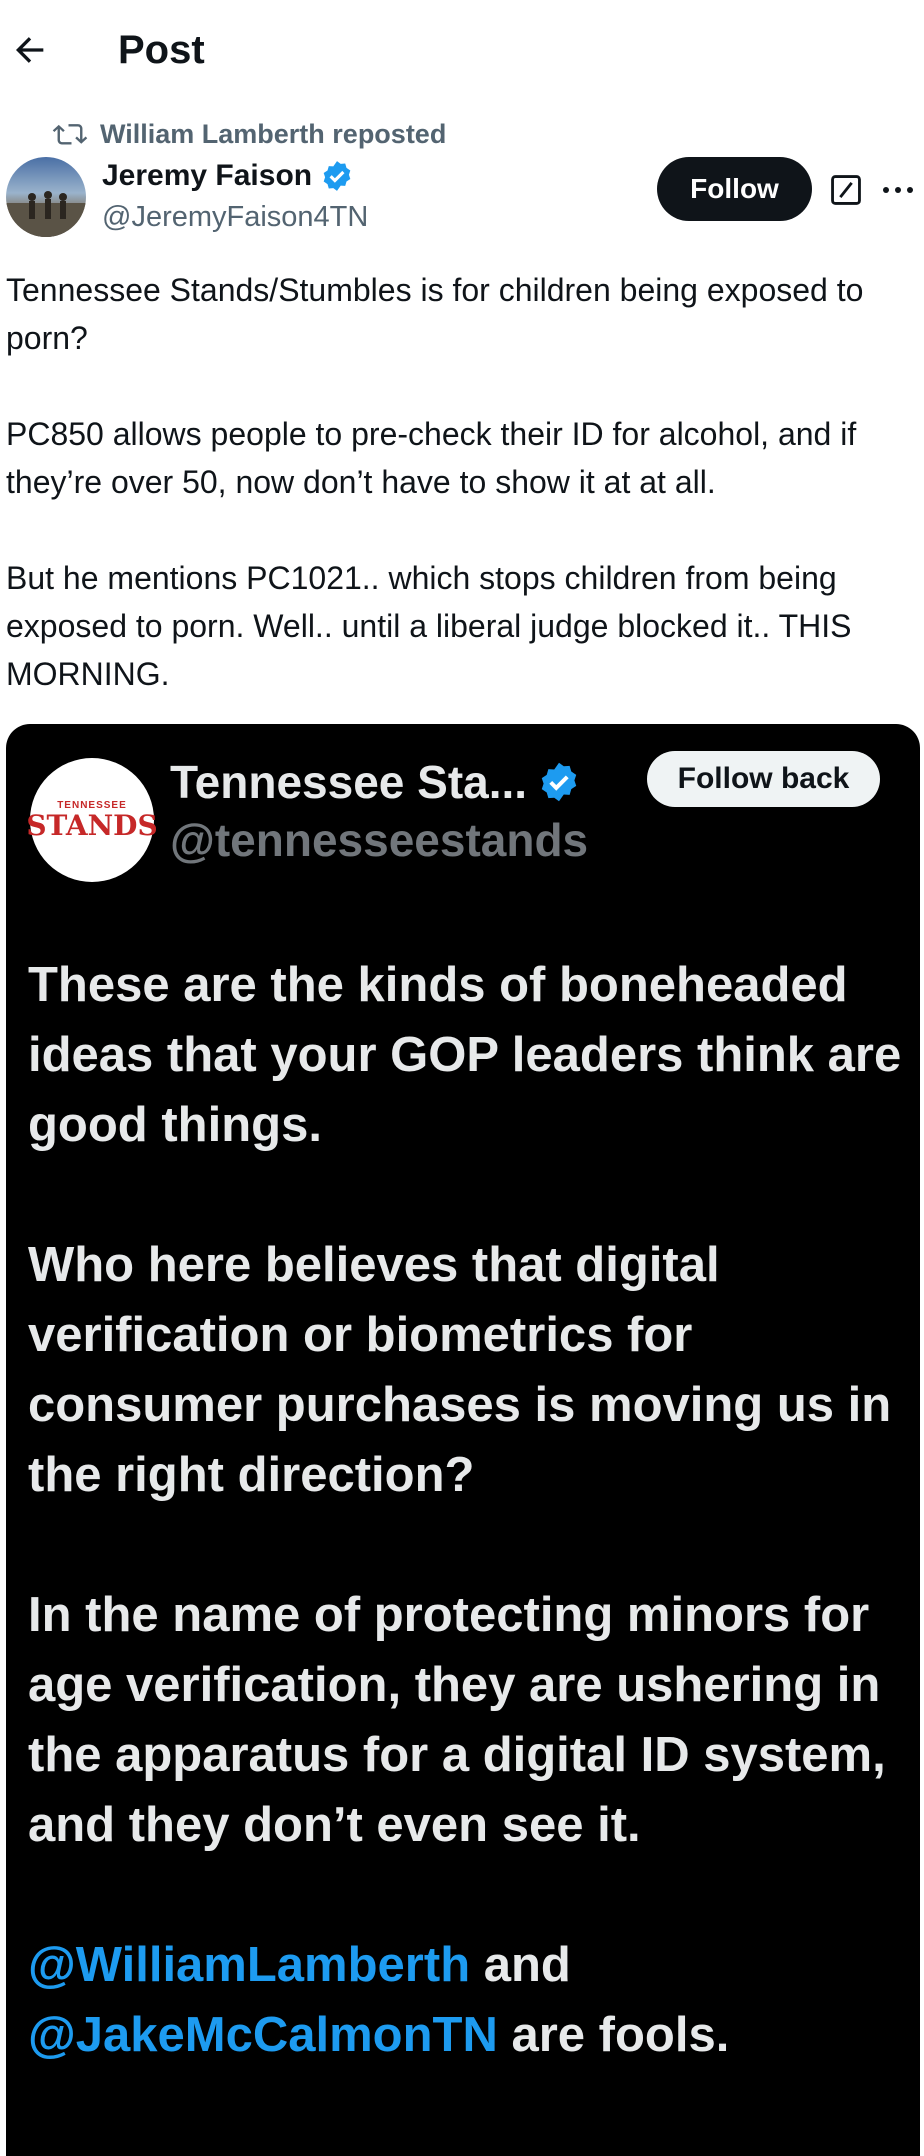  I want to click on author-handle: @JeremyFaison4TN, so click(235, 217).